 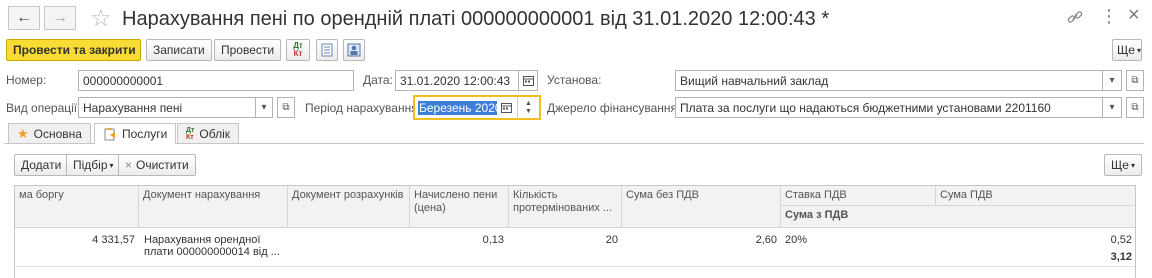 I want to click on date-field: 31.01.2020 12:00:43, so click(x=457, y=80).